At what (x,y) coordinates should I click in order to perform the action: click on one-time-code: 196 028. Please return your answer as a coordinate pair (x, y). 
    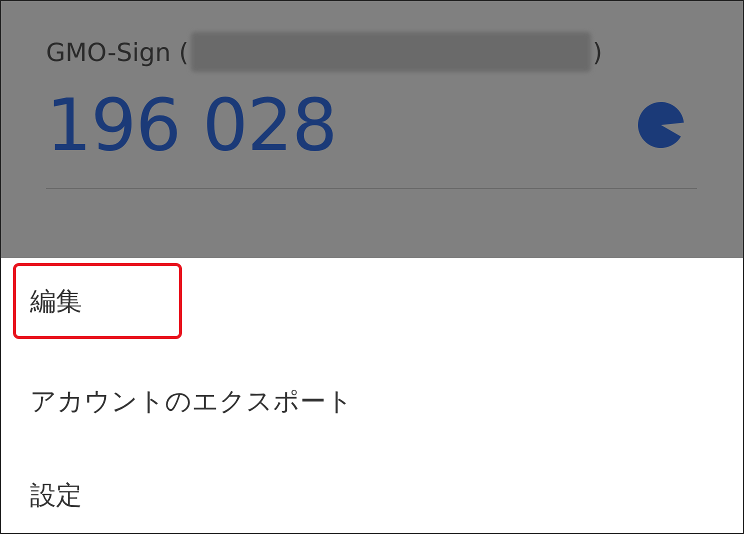
    Looking at the image, I should click on (191, 125).